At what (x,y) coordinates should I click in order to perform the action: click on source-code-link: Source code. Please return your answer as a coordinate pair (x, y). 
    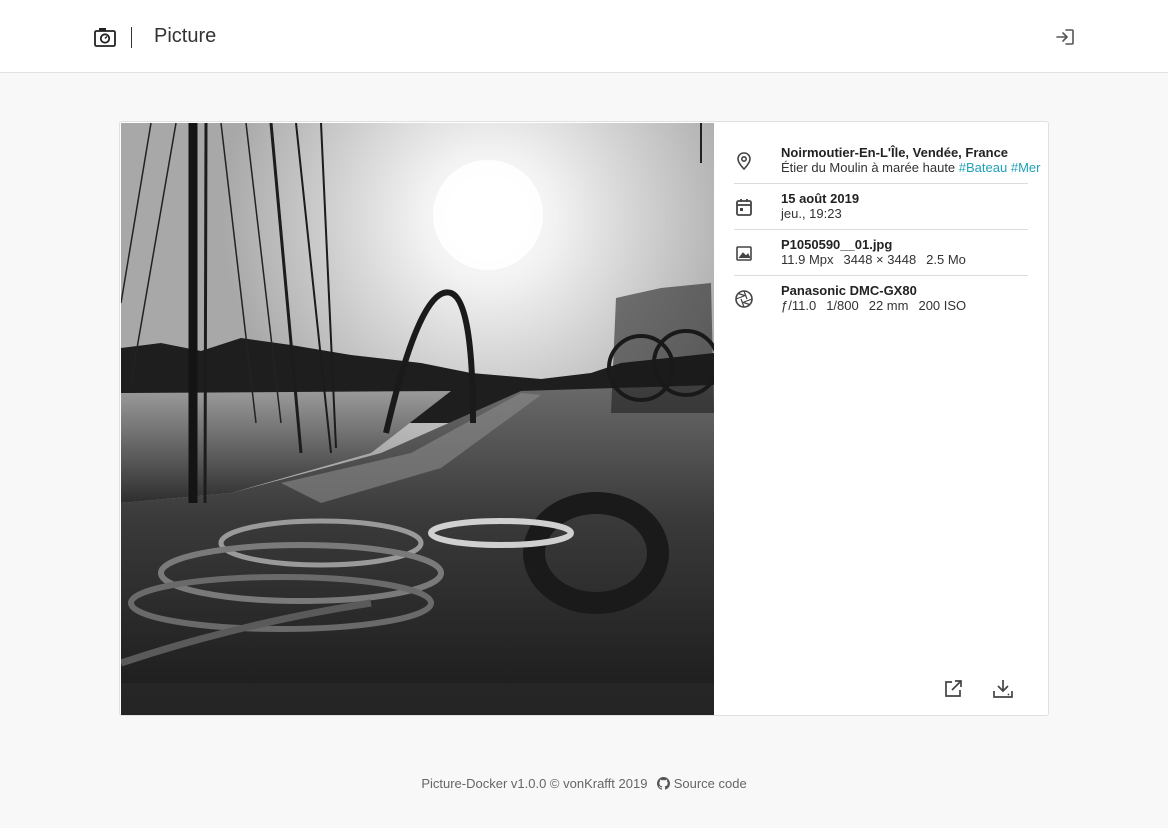
    Looking at the image, I should click on (710, 783).